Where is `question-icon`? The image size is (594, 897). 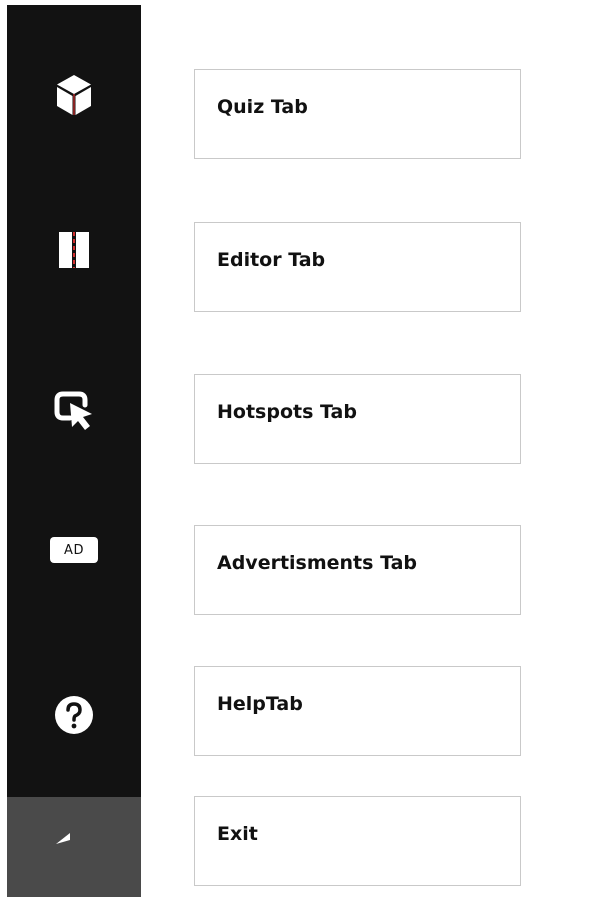
question-icon is located at coordinates (74, 715).